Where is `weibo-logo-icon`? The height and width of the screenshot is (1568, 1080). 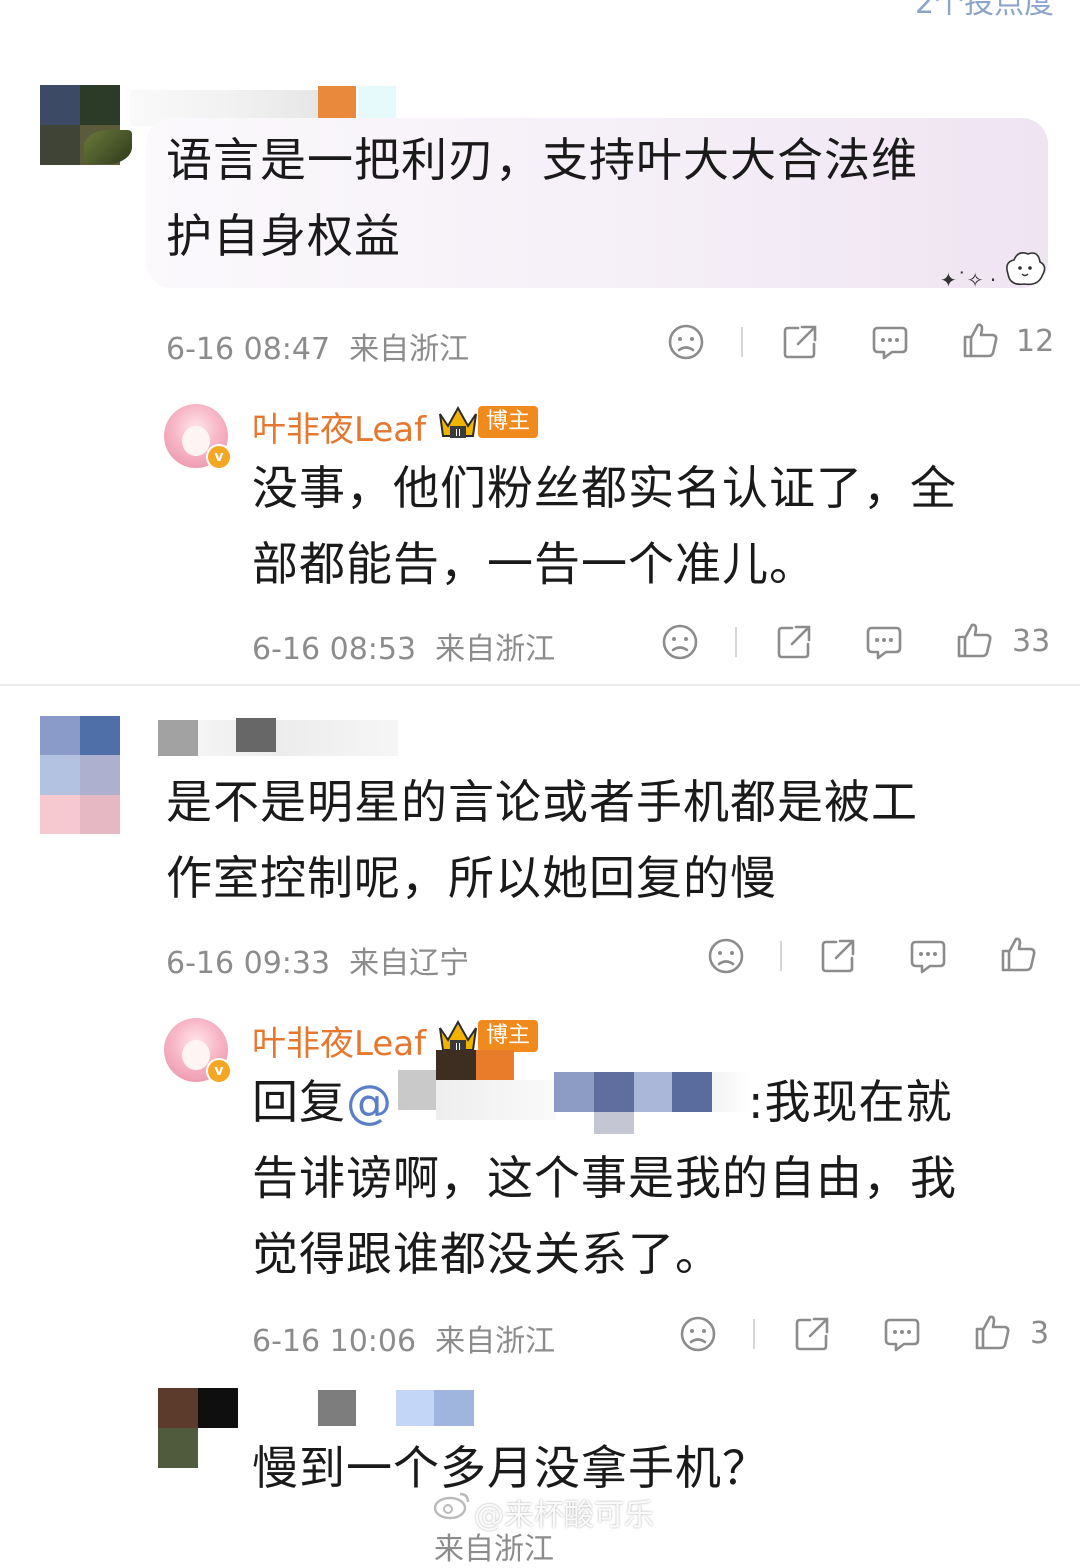
weibo-logo-icon is located at coordinates (452, 1505).